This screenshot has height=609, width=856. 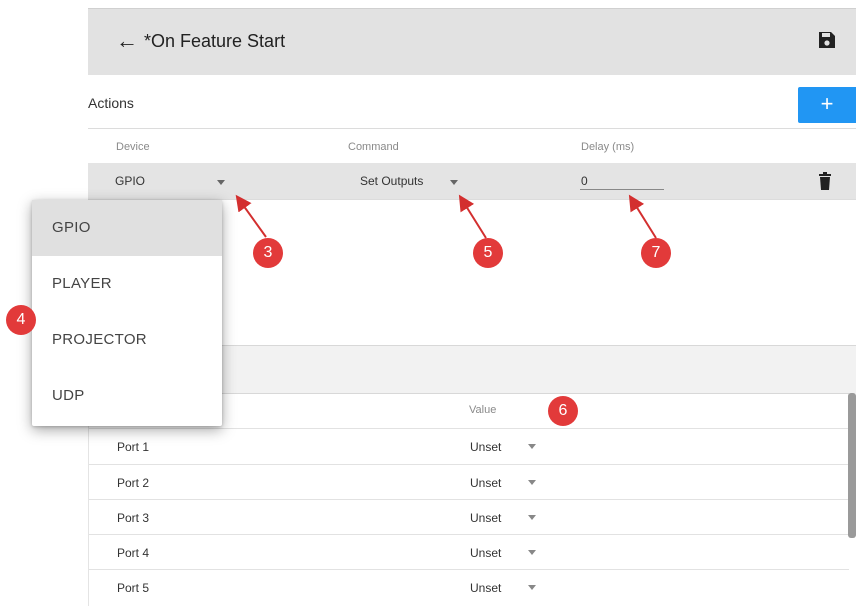 What do you see at coordinates (563, 411) in the screenshot?
I see `callout-badge-6: 6` at bounding box center [563, 411].